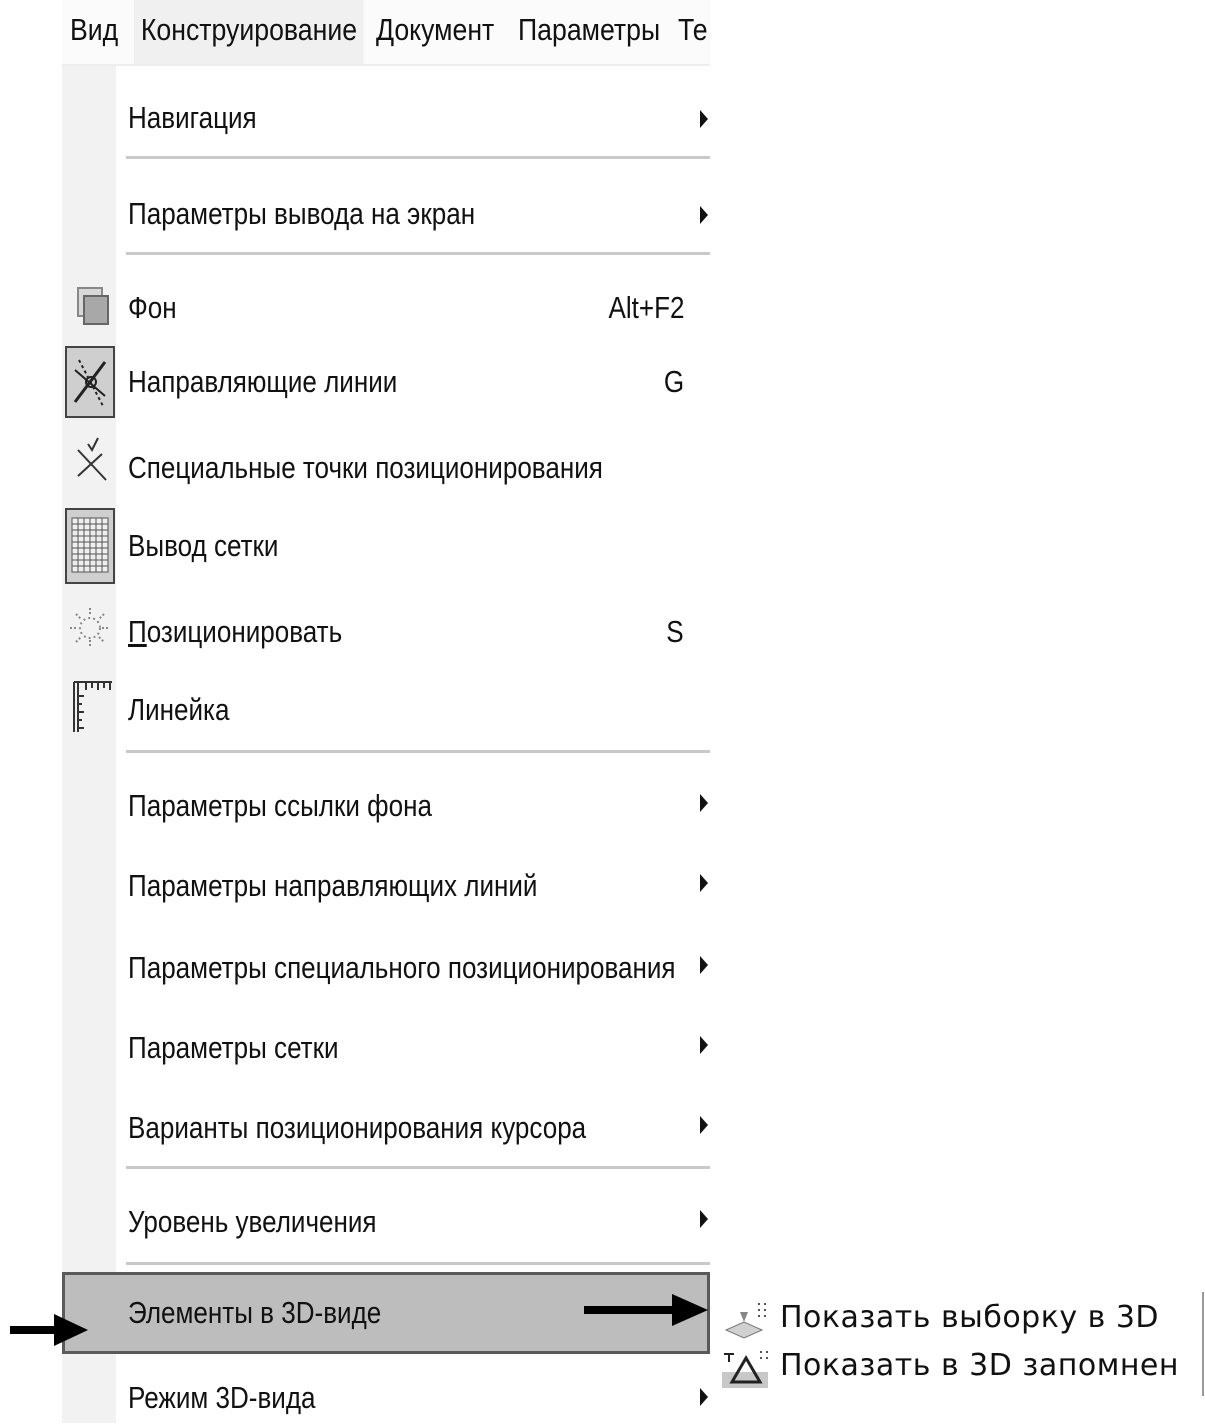 The width and height of the screenshot is (1205, 1424). What do you see at coordinates (49, 1330) in the screenshot?
I see `left-pointer-arrow-icon` at bounding box center [49, 1330].